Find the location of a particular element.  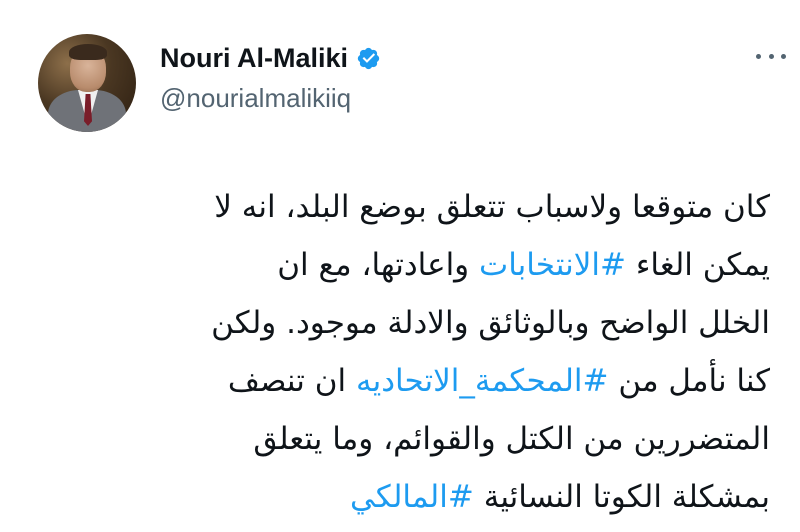

avatar-hair is located at coordinates (88, 52).